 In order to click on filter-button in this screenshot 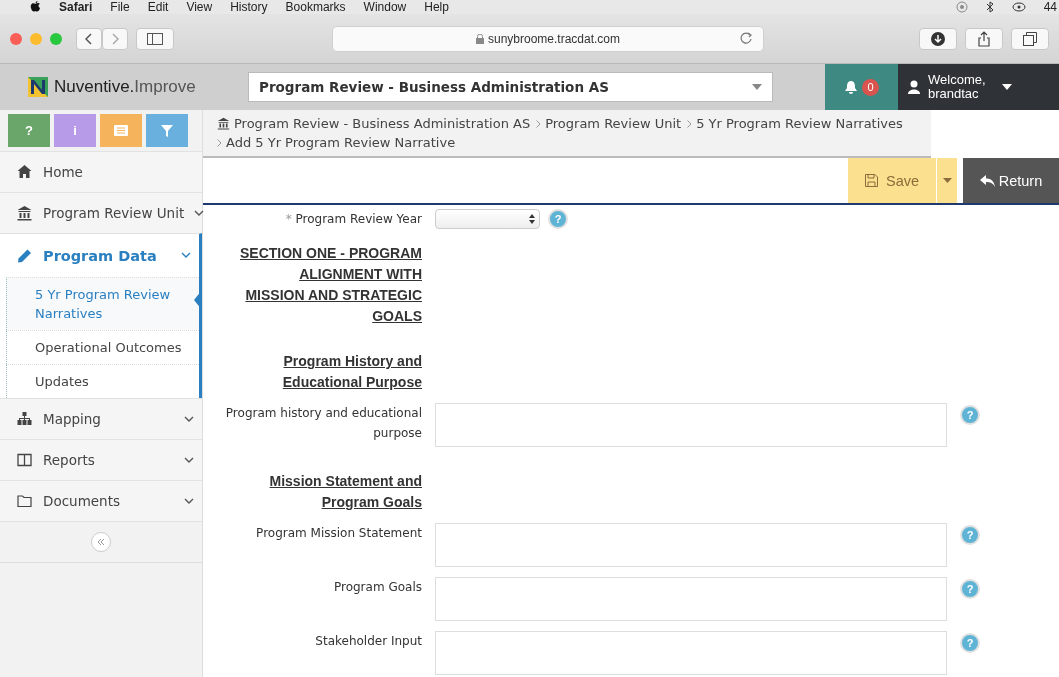, I will do `click(167, 130)`.